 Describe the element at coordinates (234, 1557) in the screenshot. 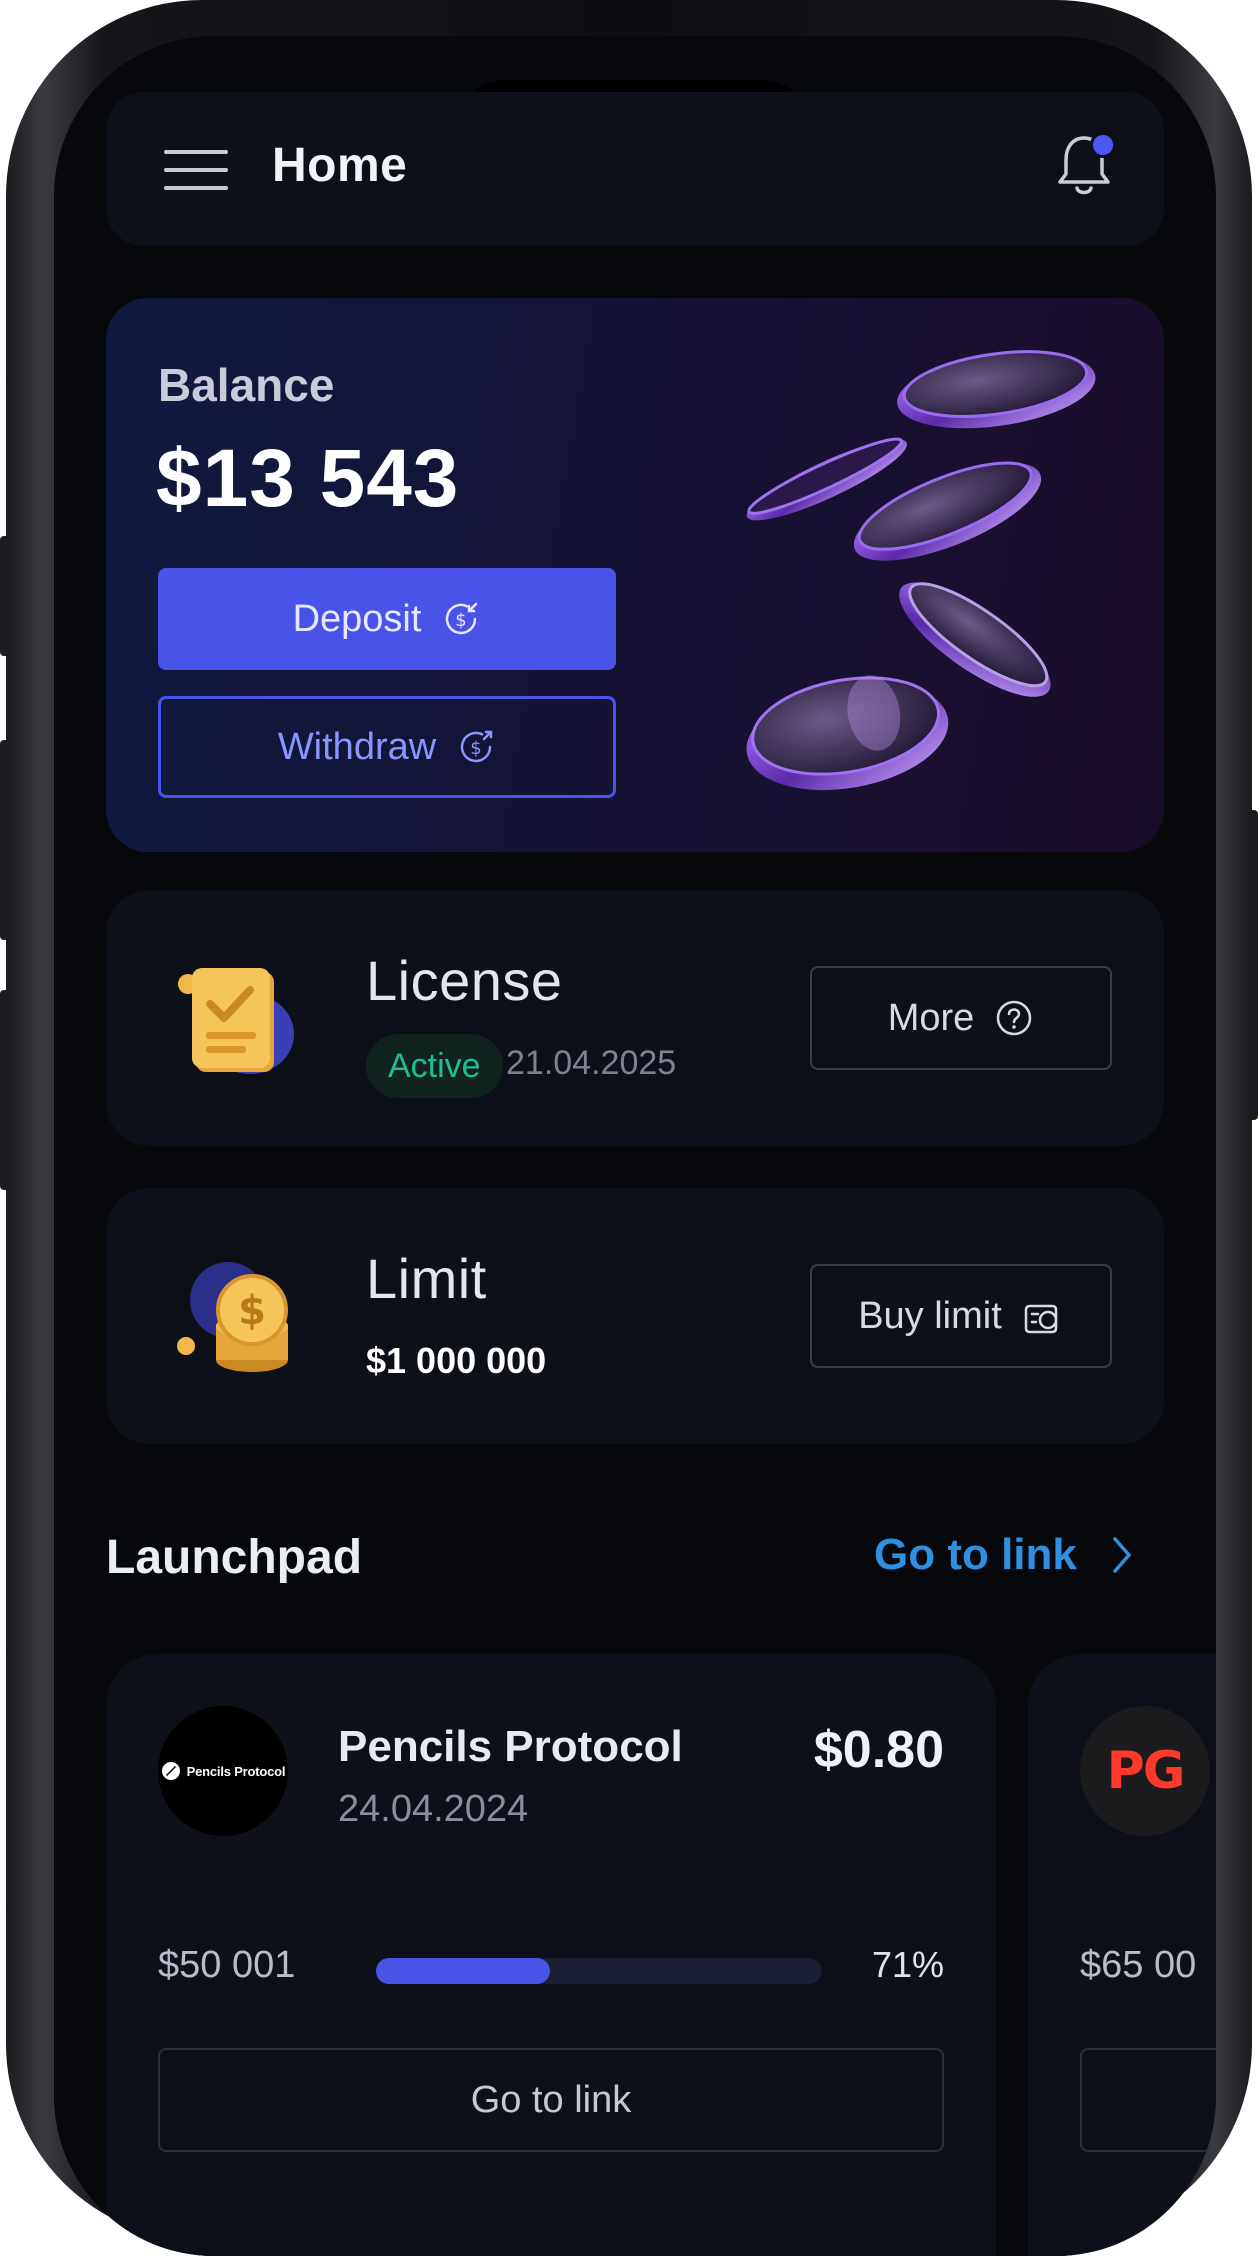

I see `launchpad-title: Launchpad` at that location.